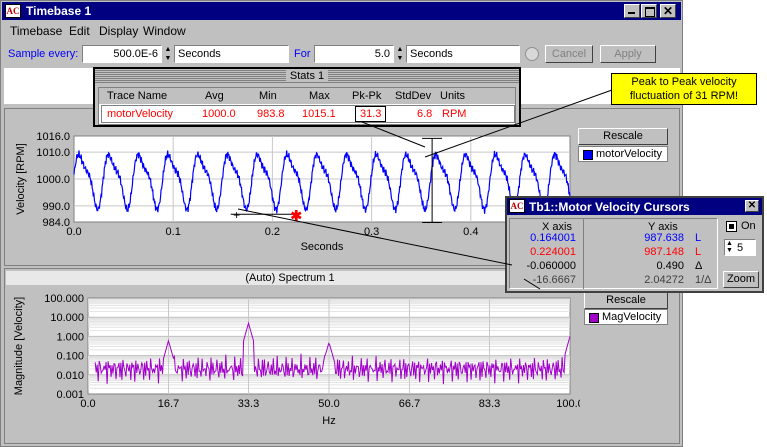 The height and width of the screenshot is (447, 767). Describe the element at coordinates (703, 280) in the screenshot. I see `cursor-row-flag: 1/Δ` at that location.